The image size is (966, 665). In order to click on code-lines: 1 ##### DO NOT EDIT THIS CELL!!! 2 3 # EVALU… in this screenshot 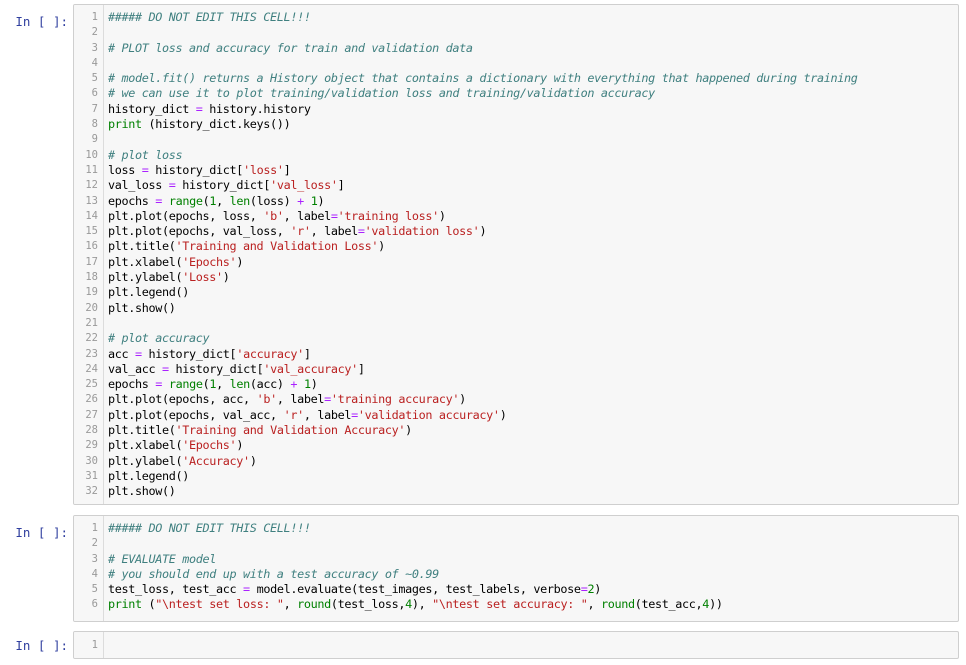, I will do `click(516, 567)`.